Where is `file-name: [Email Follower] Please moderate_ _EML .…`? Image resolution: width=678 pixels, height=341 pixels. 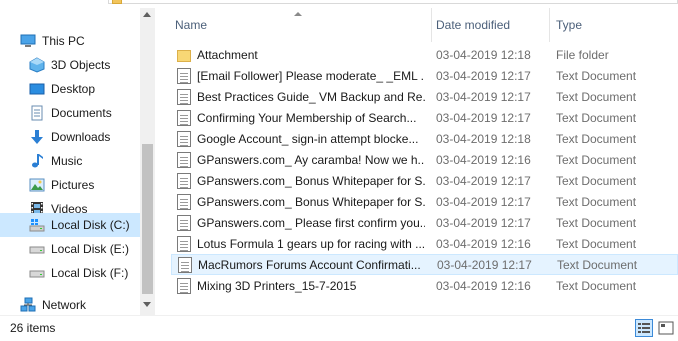
file-name: [Email Follower] Please moderate_ _EML .… is located at coordinates (311, 75).